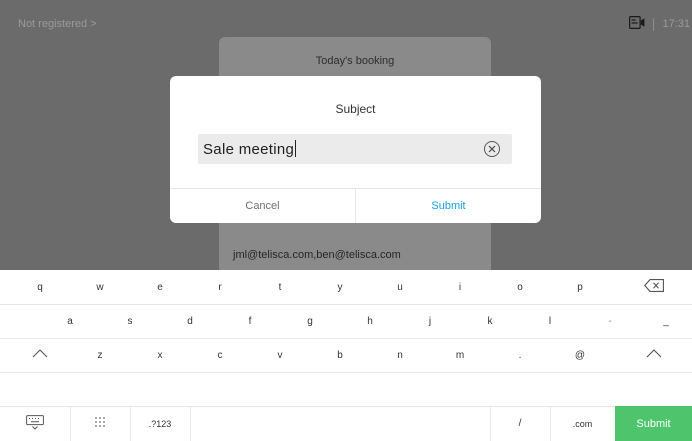 The height and width of the screenshot is (441, 692). What do you see at coordinates (370, 321) in the screenshot?
I see `key-h: h` at bounding box center [370, 321].